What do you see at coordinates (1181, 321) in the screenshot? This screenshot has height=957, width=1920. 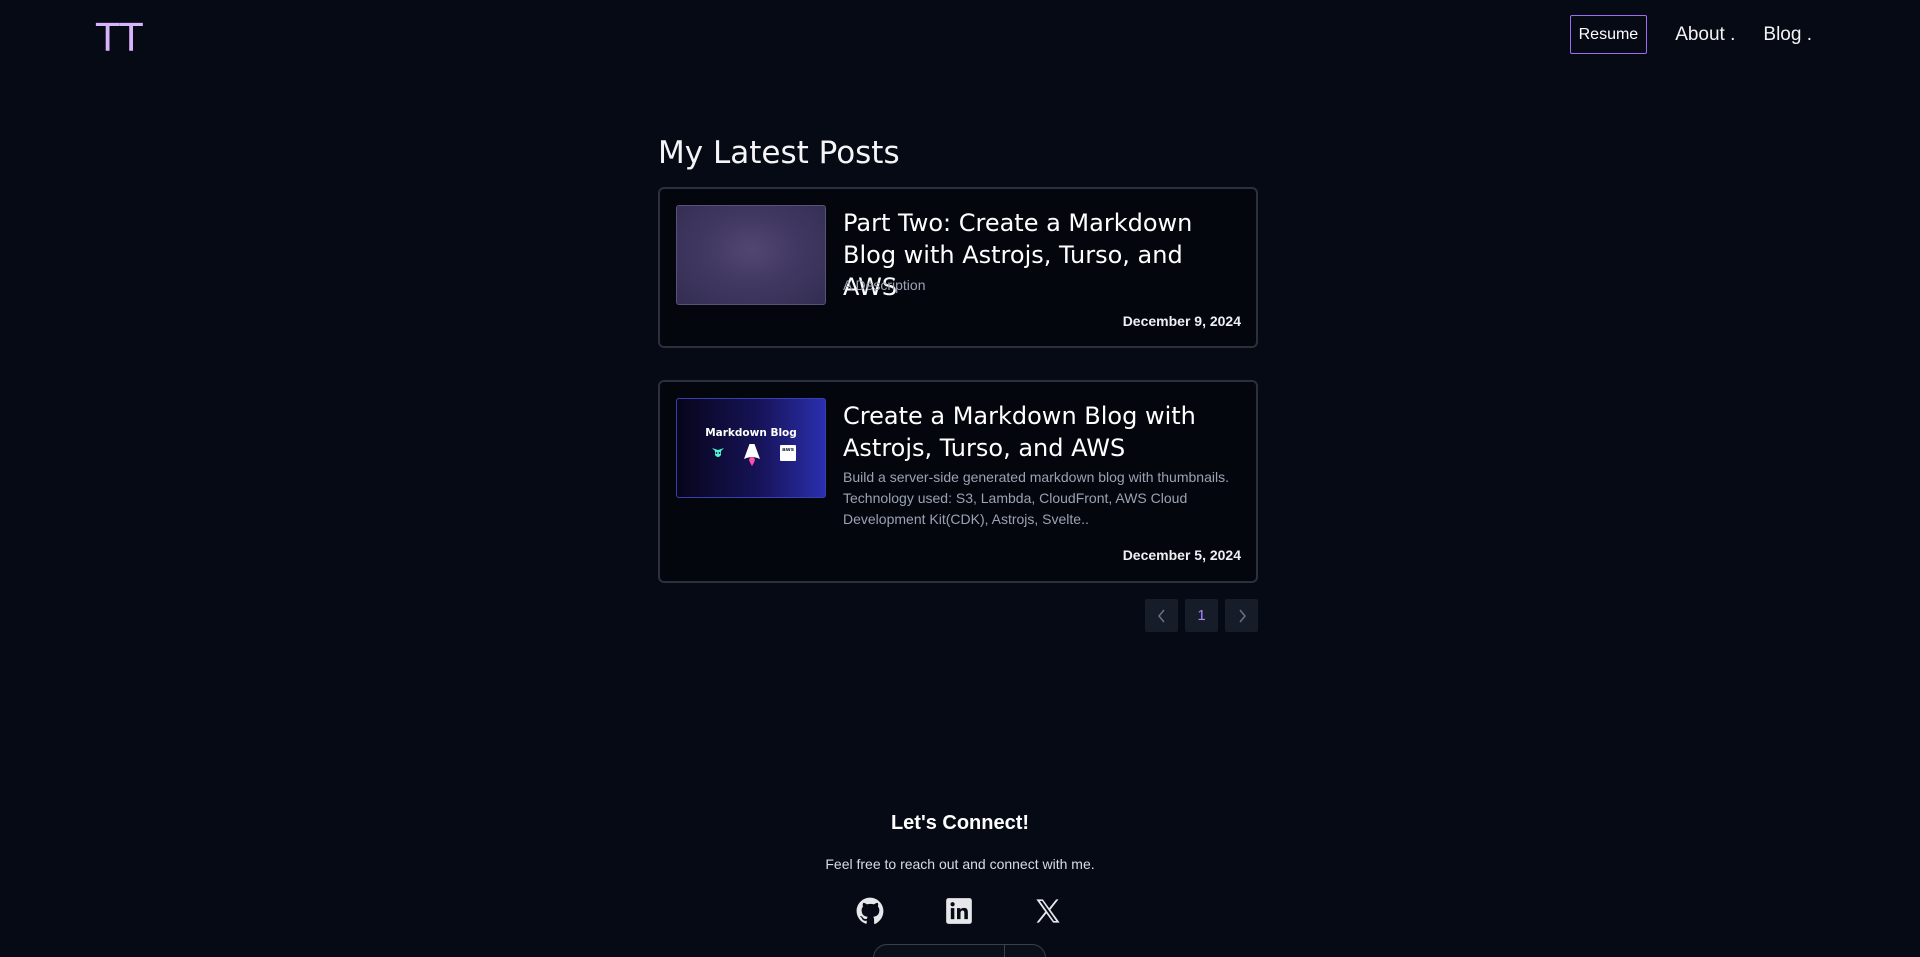 I see `post-date: December 9, 2024` at bounding box center [1181, 321].